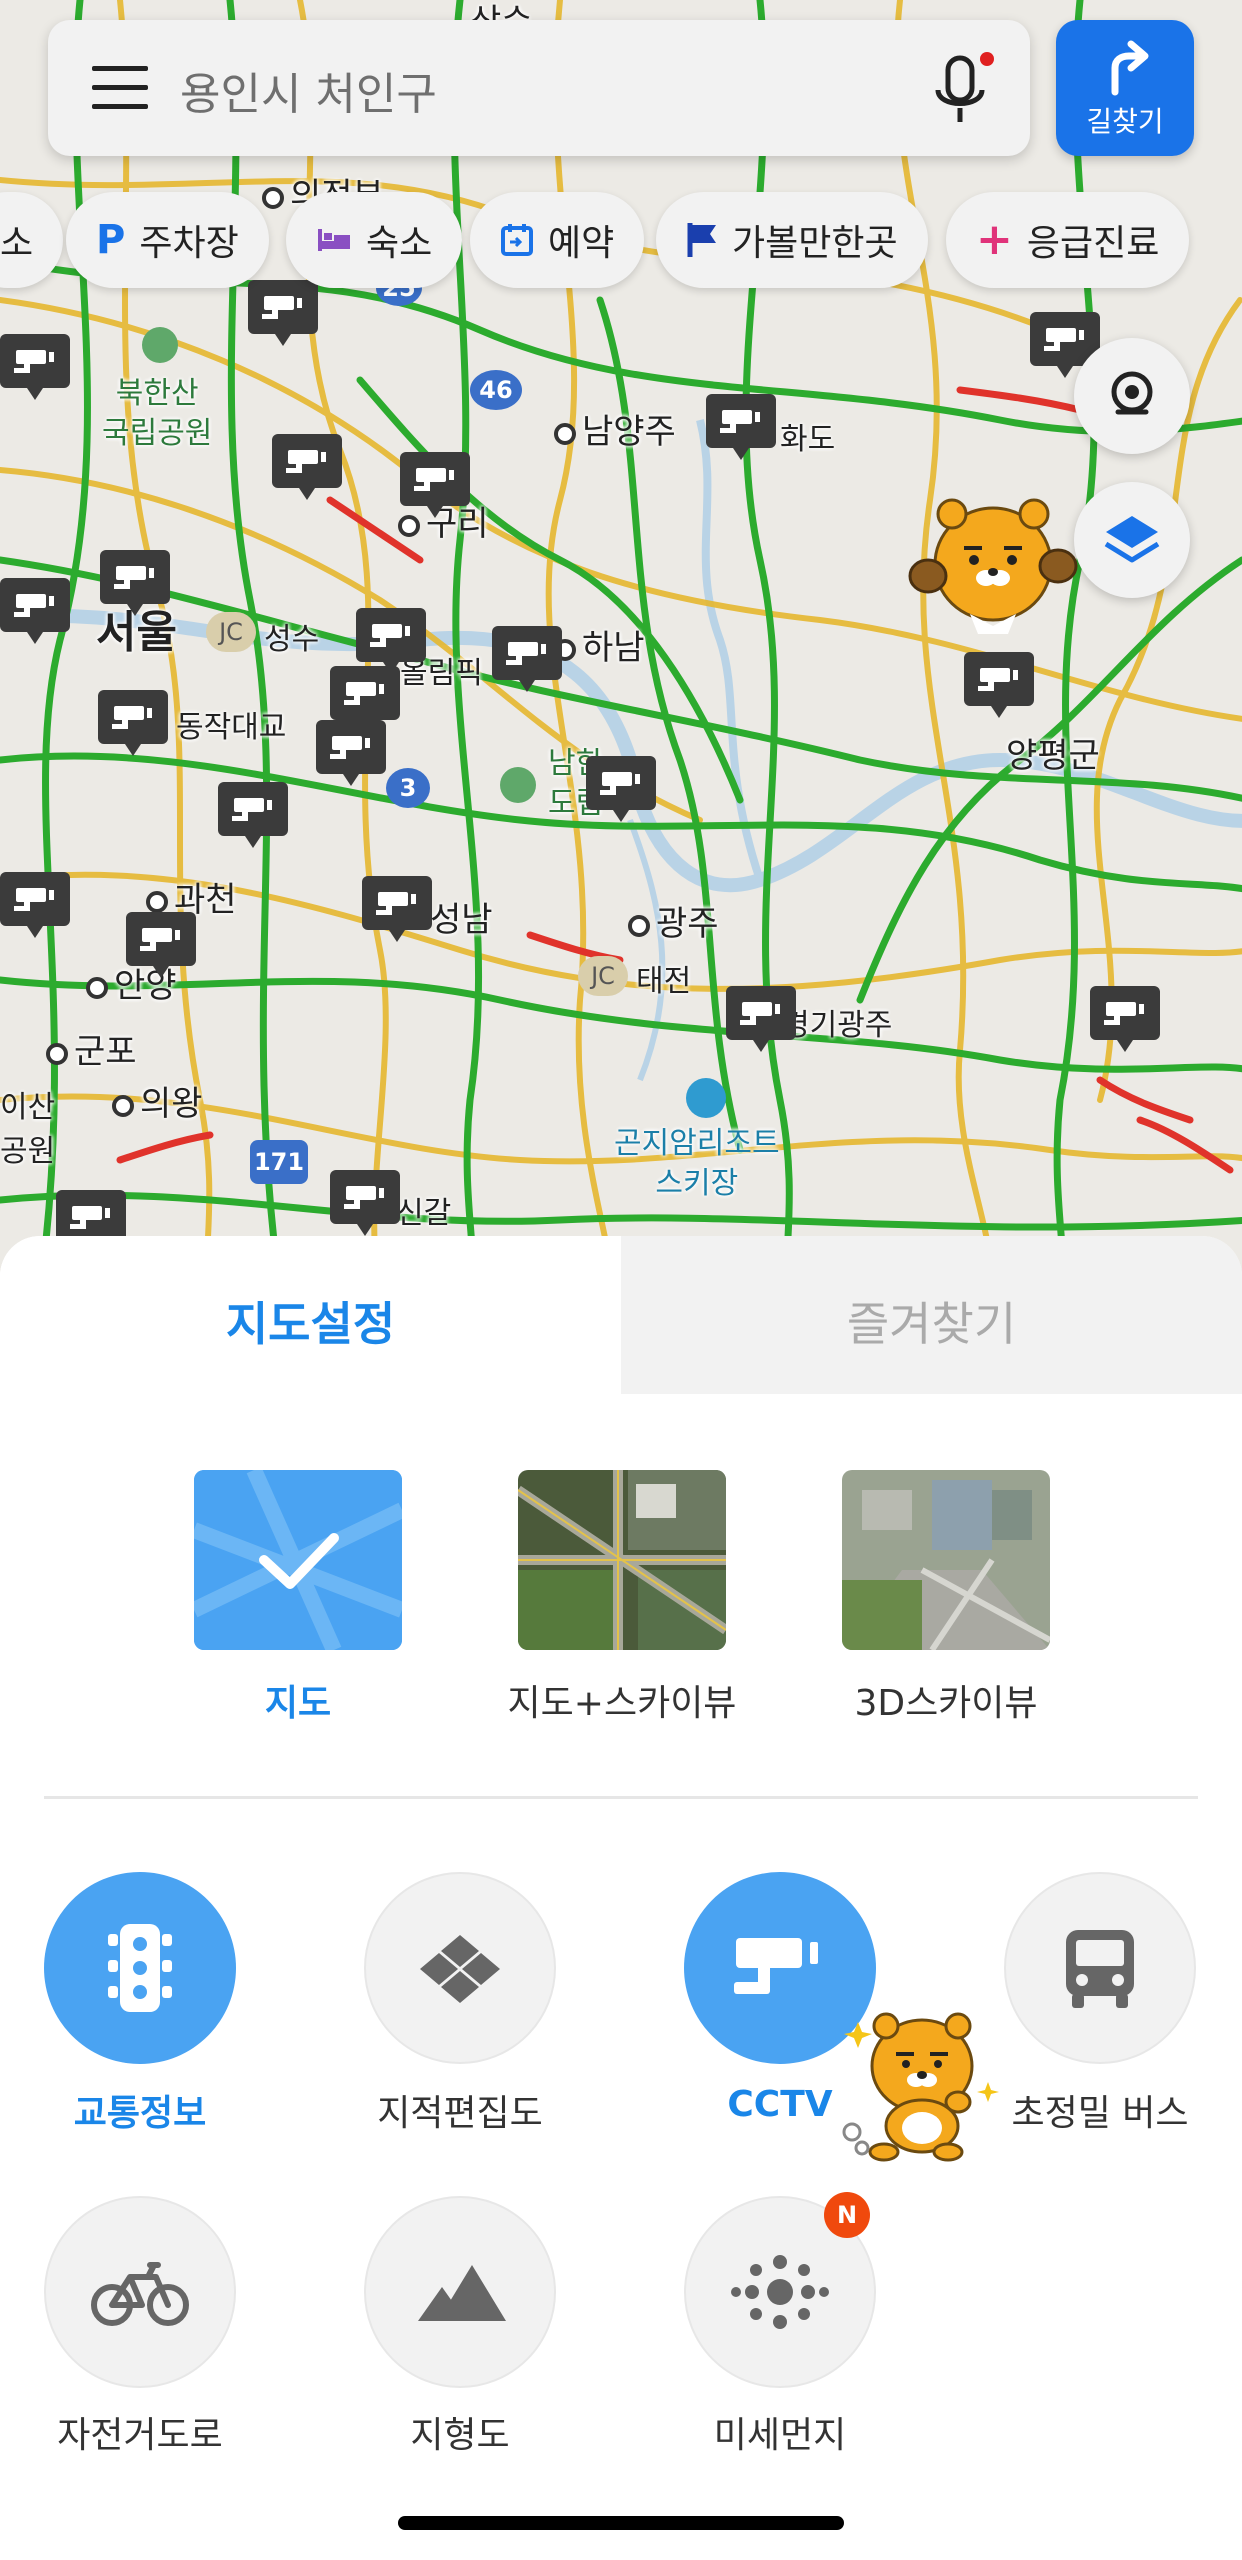  I want to click on maptype-label-map: 지도, so click(298, 1703).